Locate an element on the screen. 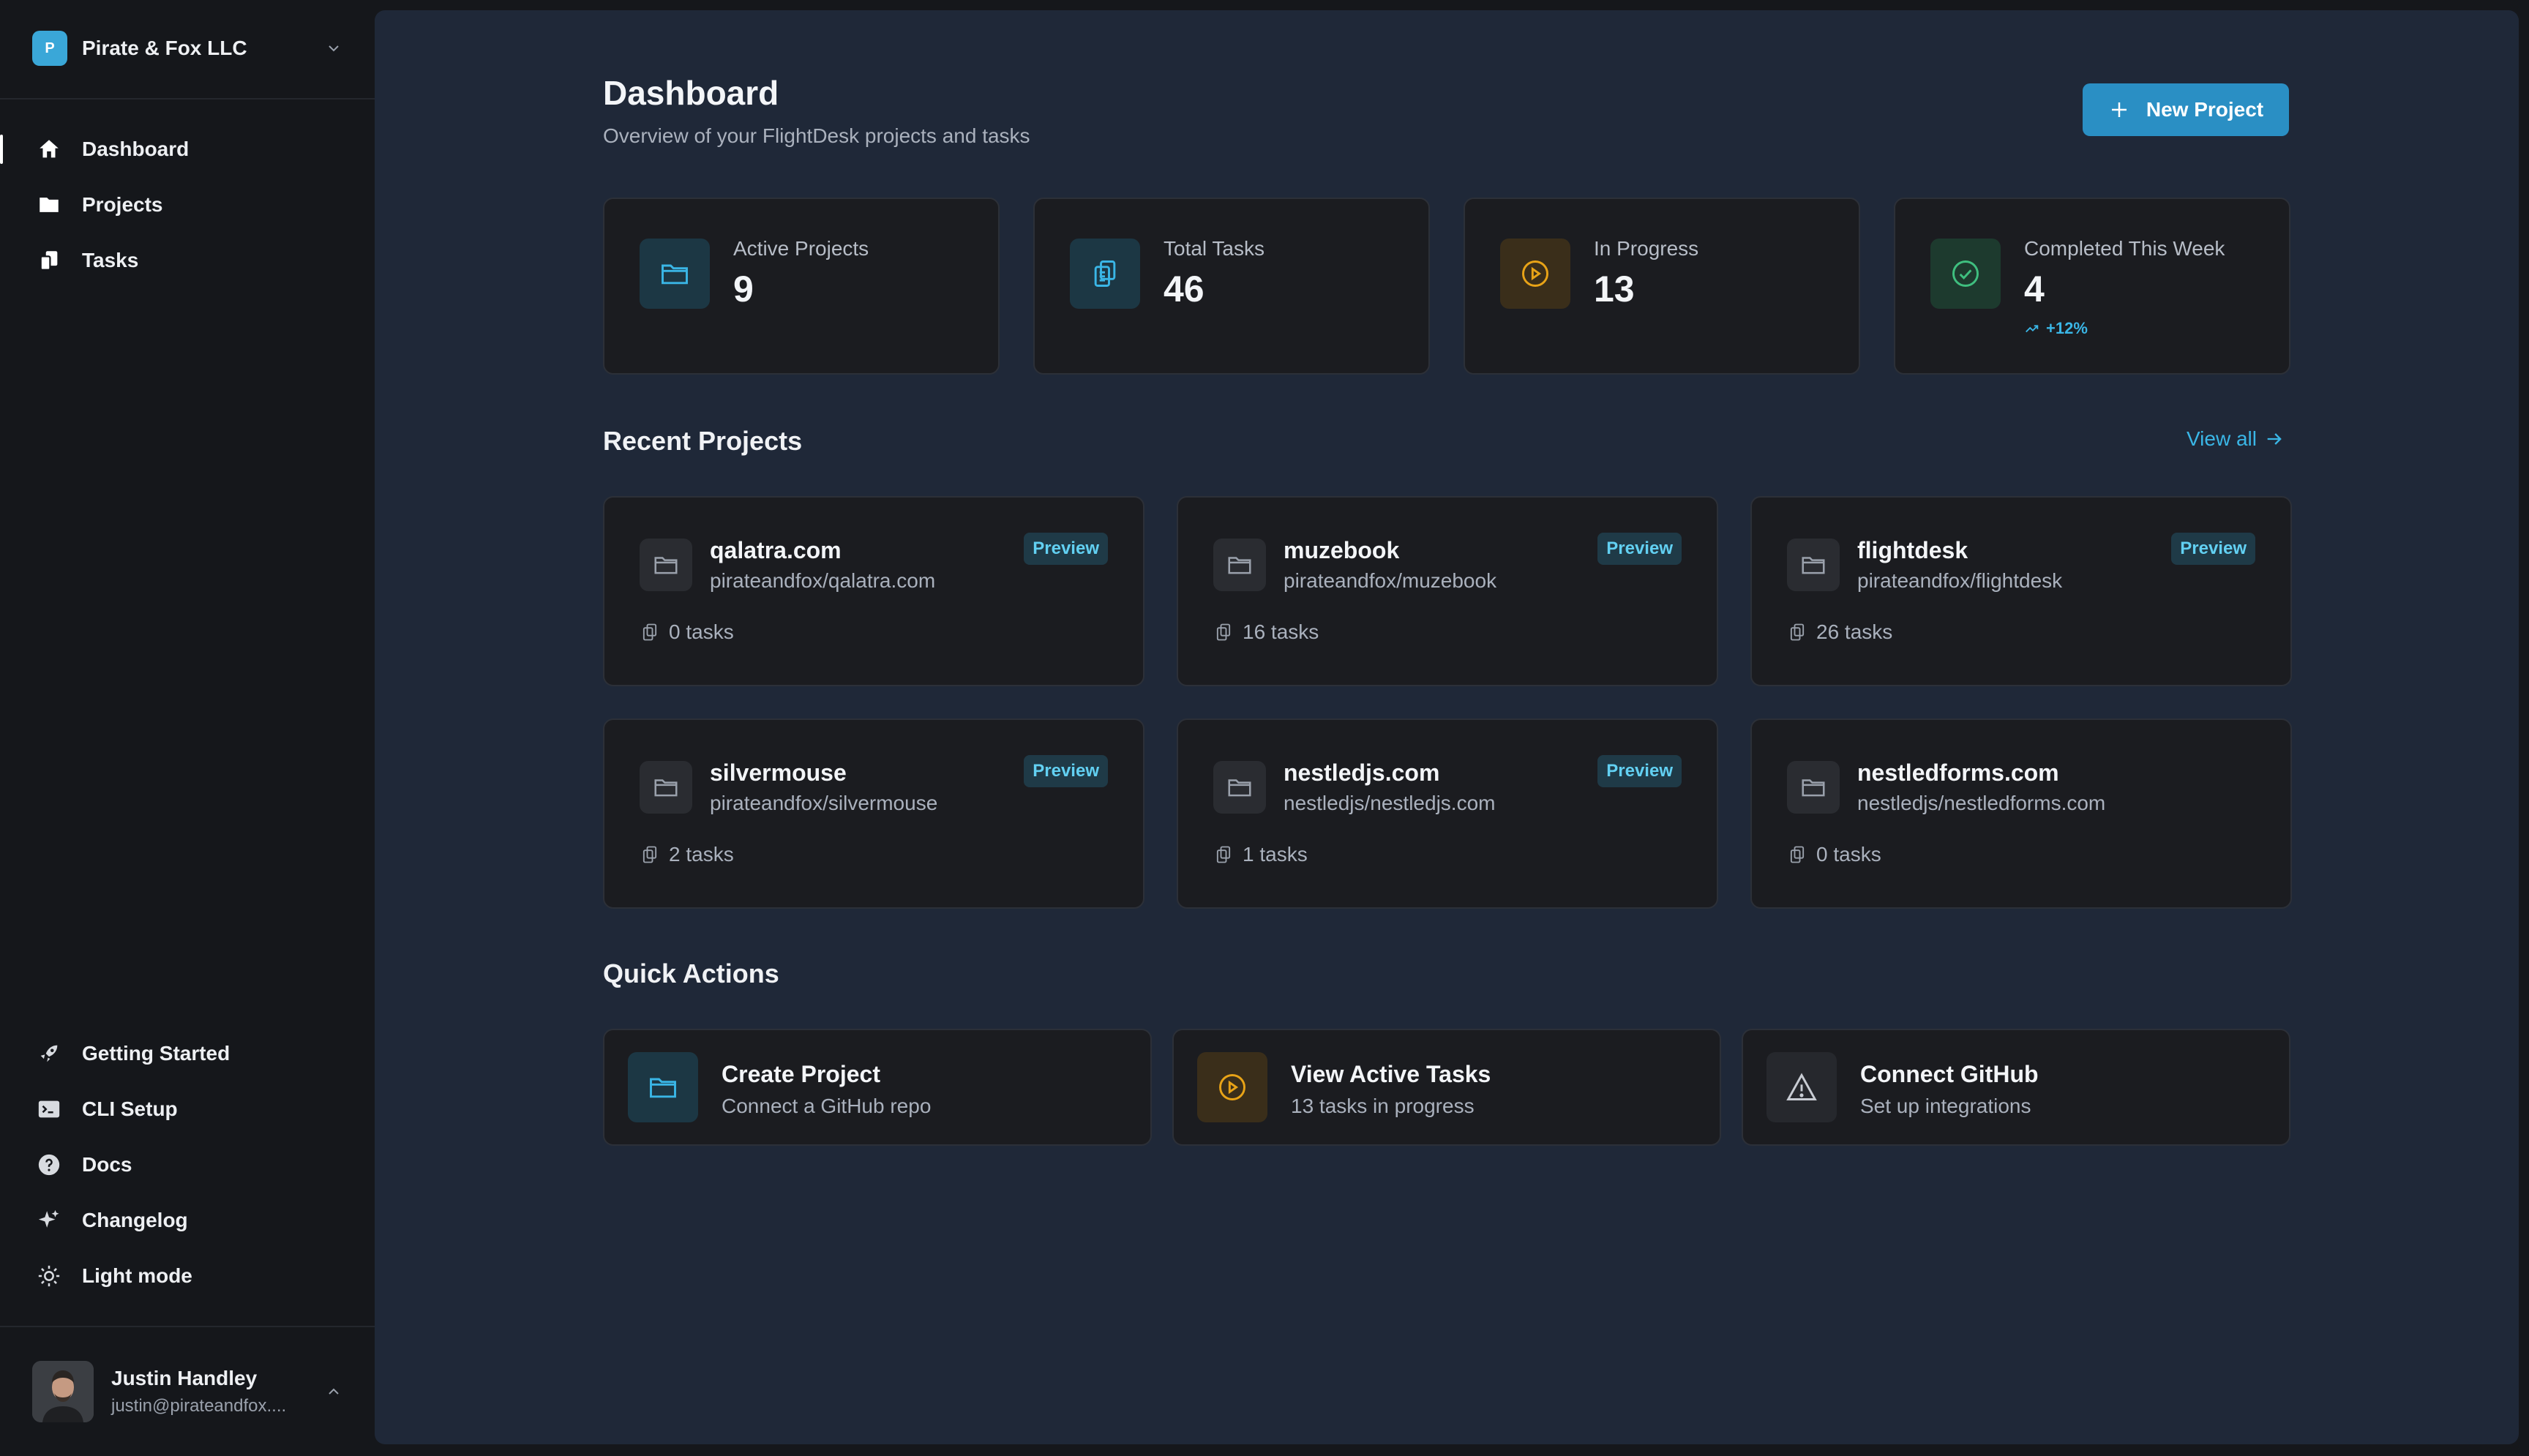  tasks-icon is located at coordinates (49, 261).